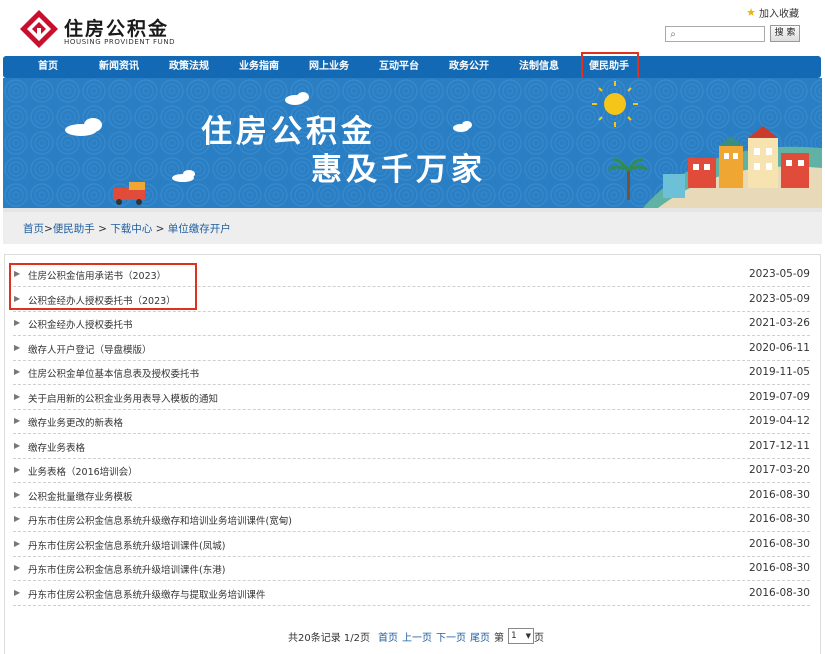 This screenshot has width=825, height=654. I want to click on add-favorite-link: ★ 加入收藏, so click(772, 12).